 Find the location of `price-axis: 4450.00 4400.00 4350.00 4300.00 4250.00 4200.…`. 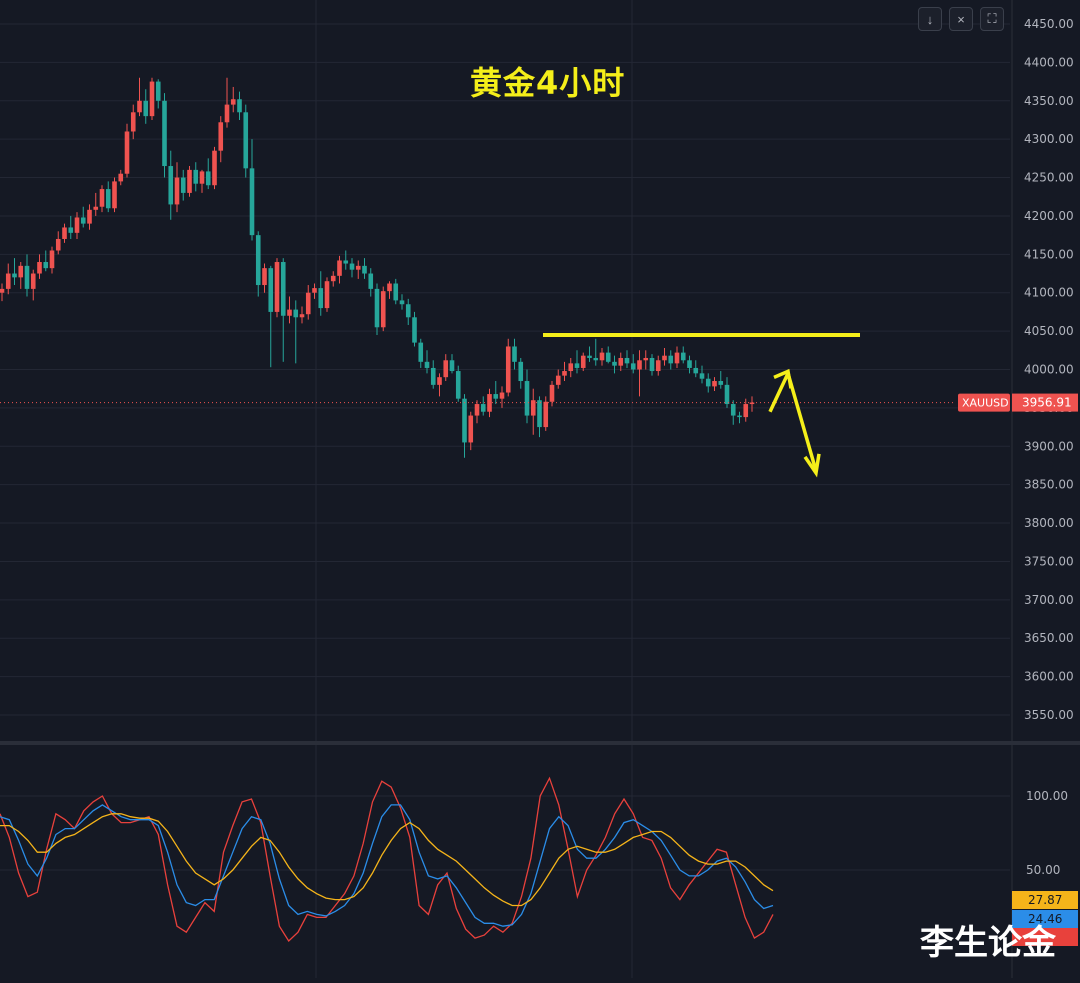

price-axis: 4450.00 4400.00 4350.00 4300.00 4250.00 4200.… is located at coordinates (1049, 447).